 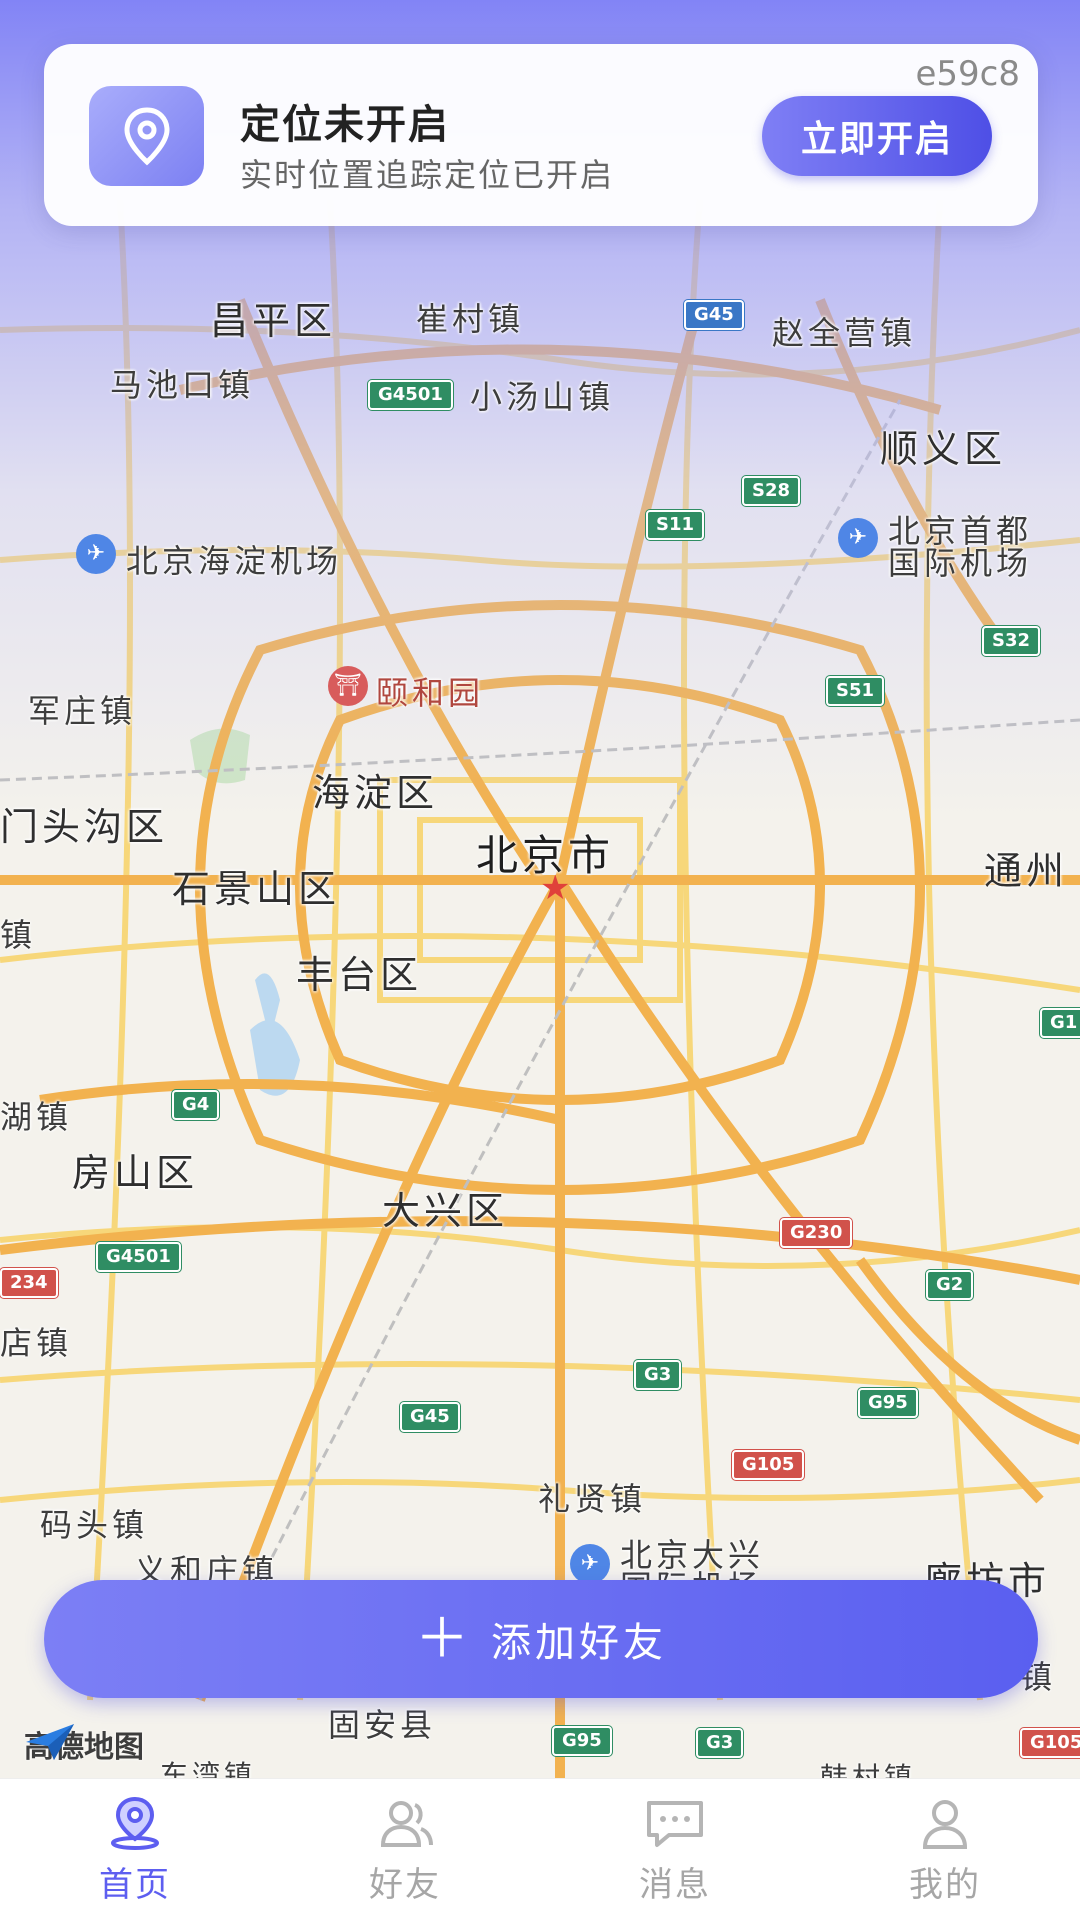 I want to click on road-shield: S28, so click(x=771, y=491).